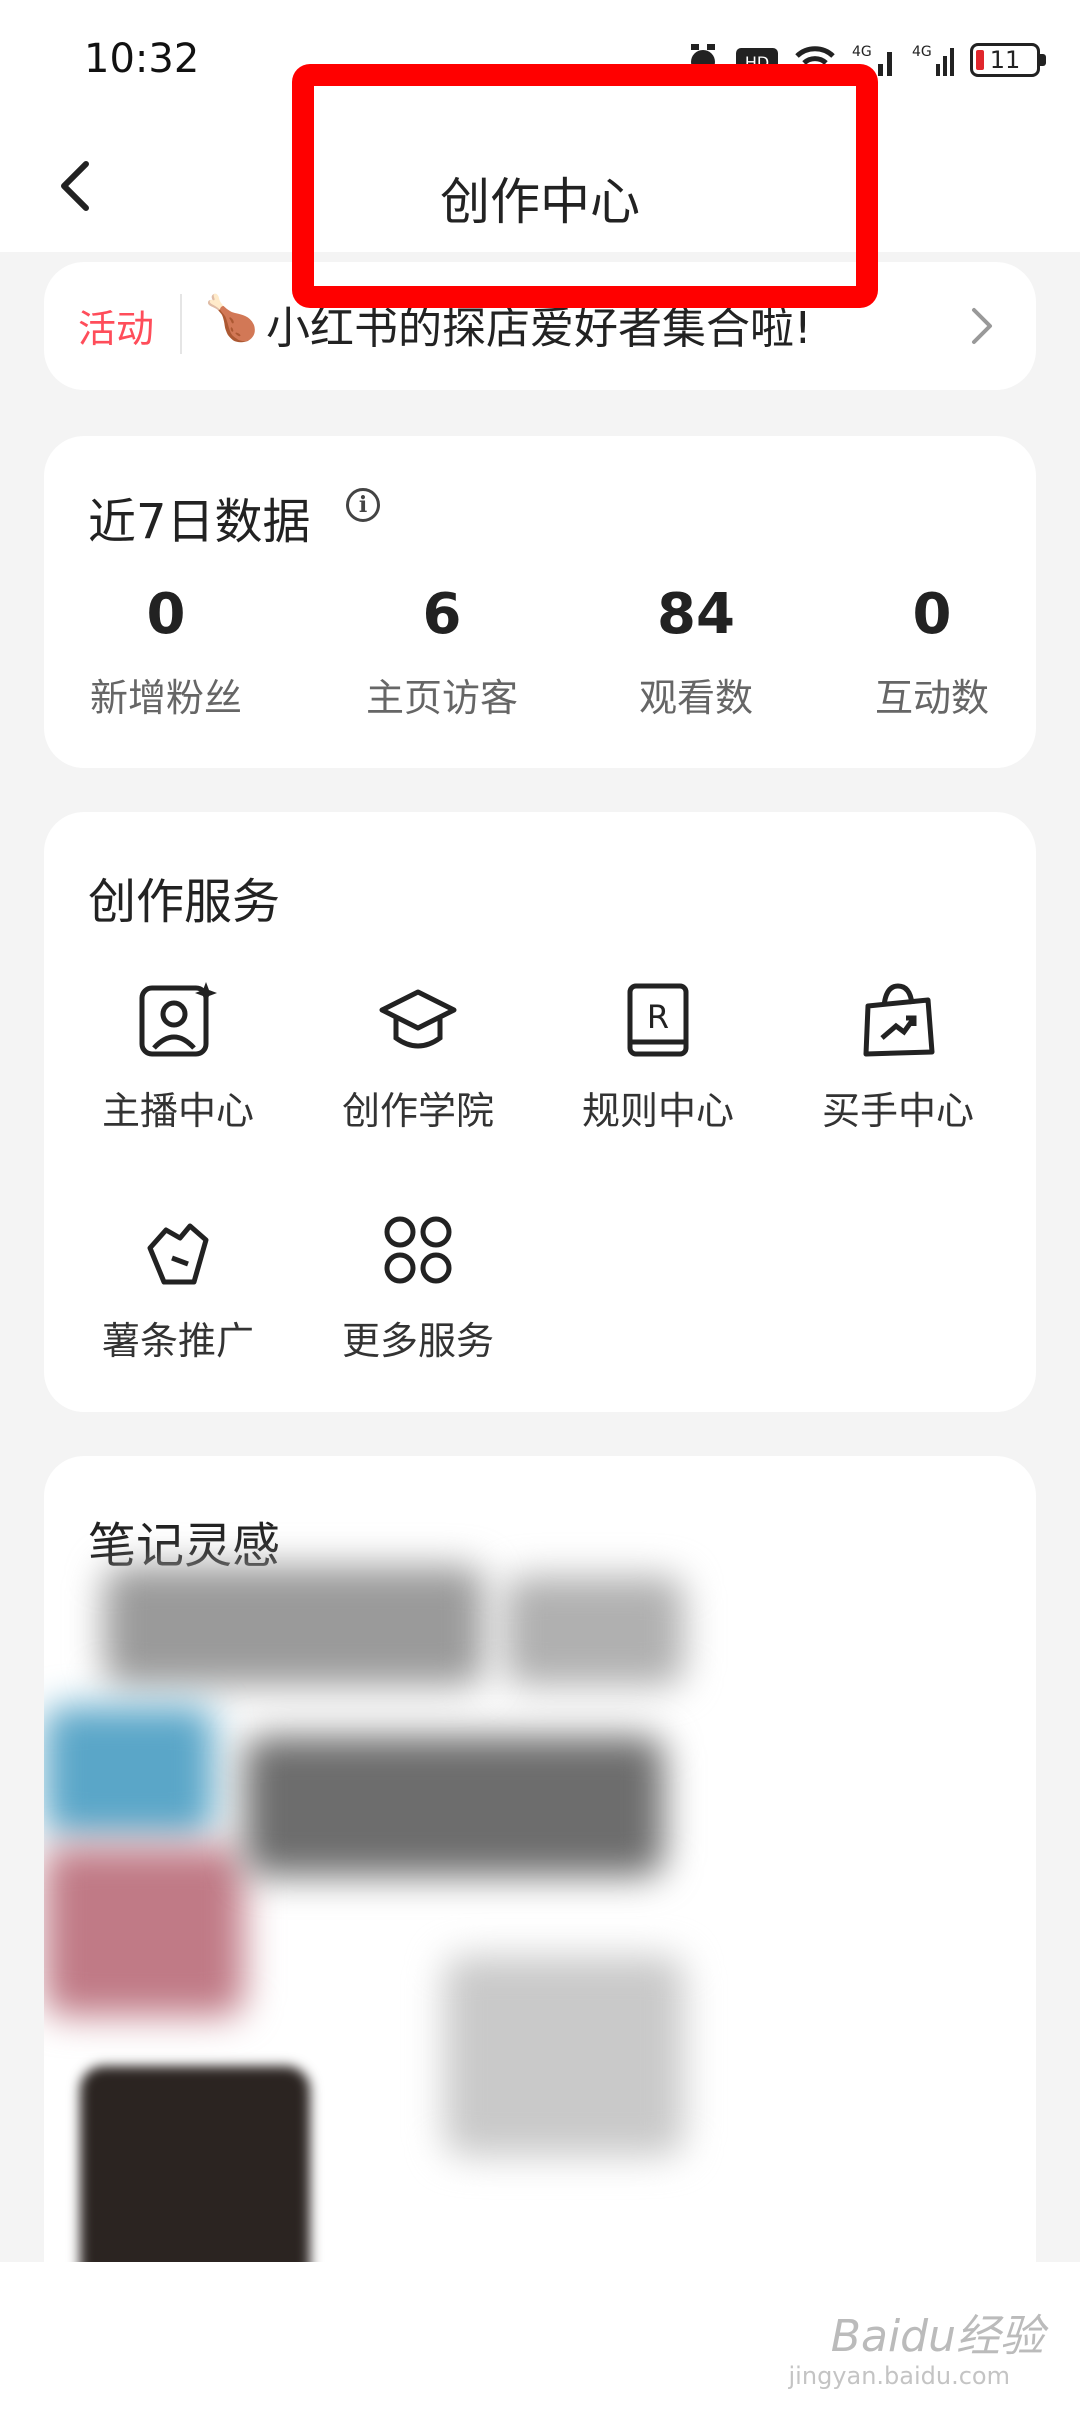  What do you see at coordinates (418, 1250) in the screenshot?
I see `more-grid-icon` at bounding box center [418, 1250].